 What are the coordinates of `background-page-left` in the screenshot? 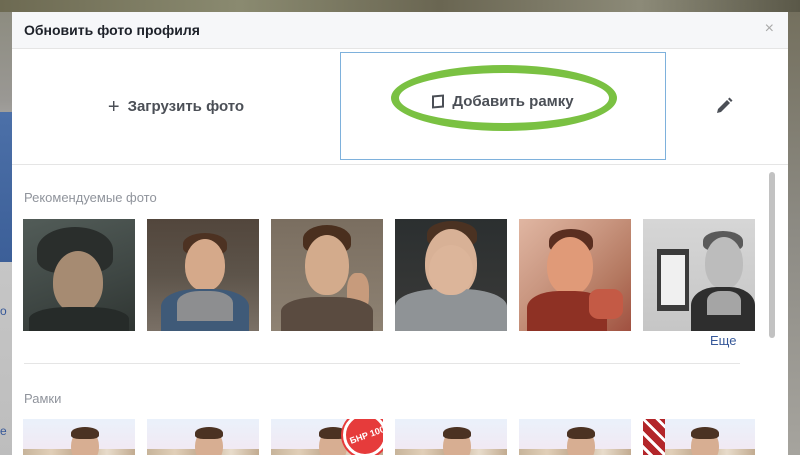 It's located at (6, 233).